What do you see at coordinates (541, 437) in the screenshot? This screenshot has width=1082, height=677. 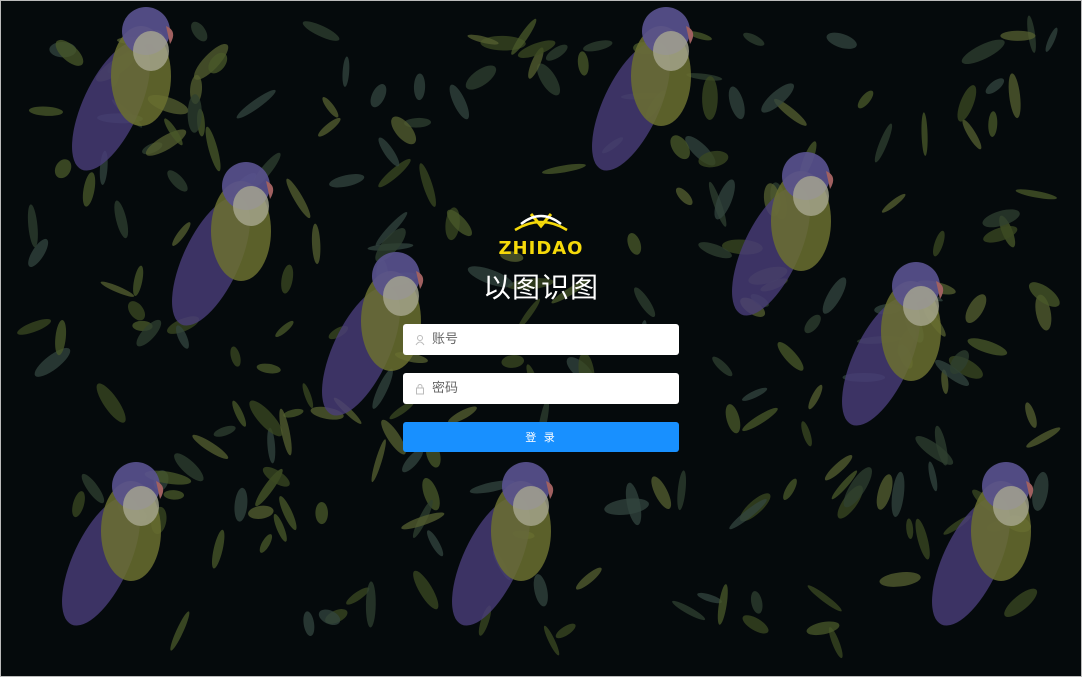 I see `login-button: 登 录` at bounding box center [541, 437].